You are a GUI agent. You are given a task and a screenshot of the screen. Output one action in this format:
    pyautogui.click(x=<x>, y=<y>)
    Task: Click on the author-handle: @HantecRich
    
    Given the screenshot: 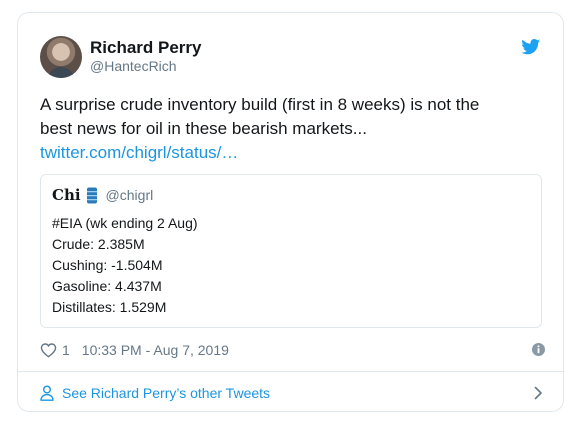 What is the action you would take?
    pyautogui.click(x=133, y=66)
    